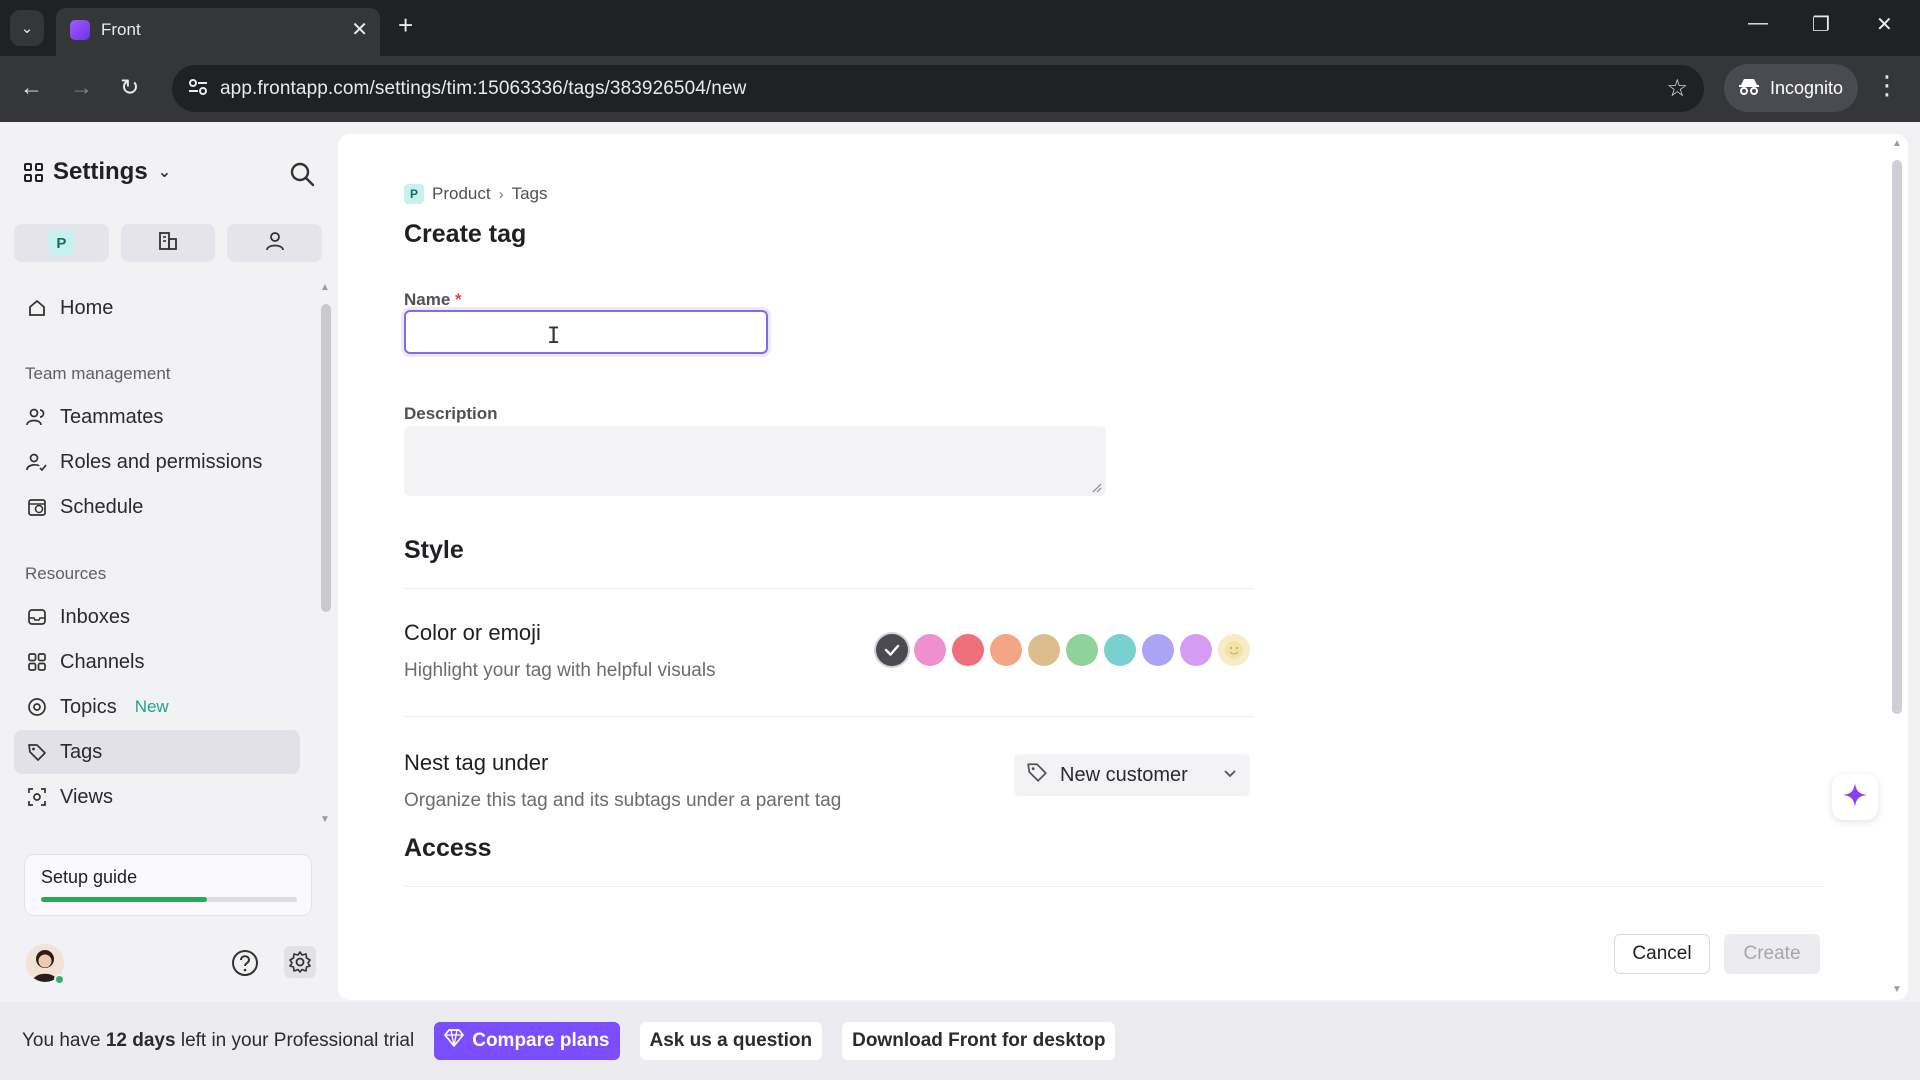  I want to click on building-icon, so click(168, 243).